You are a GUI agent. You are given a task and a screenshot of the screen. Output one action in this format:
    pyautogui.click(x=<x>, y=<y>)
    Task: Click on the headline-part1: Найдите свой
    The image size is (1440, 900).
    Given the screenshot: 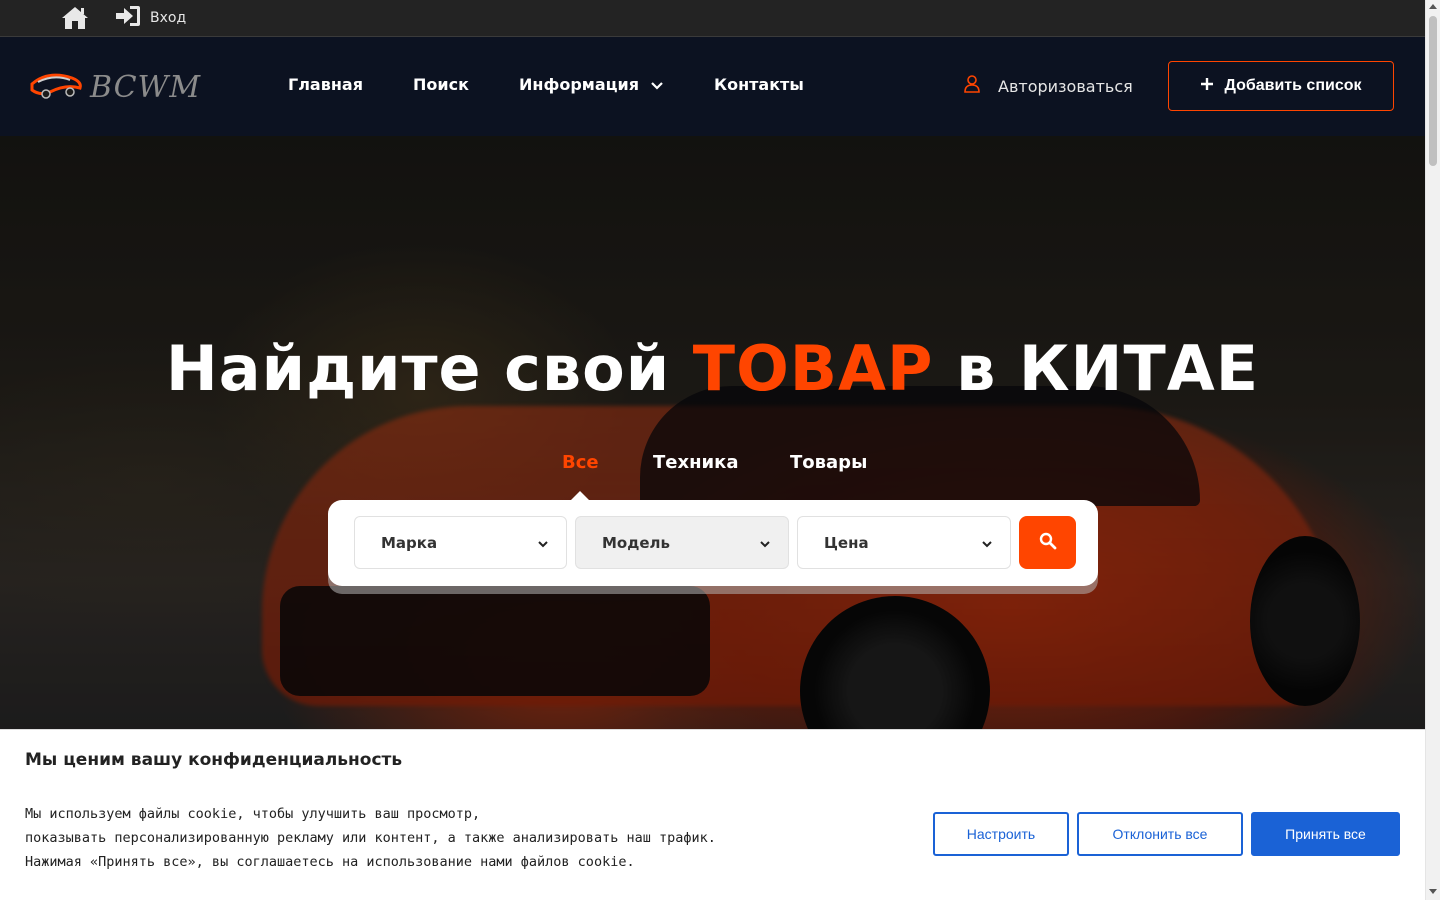 What is the action you would take?
    pyautogui.click(x=418, y=368)
    